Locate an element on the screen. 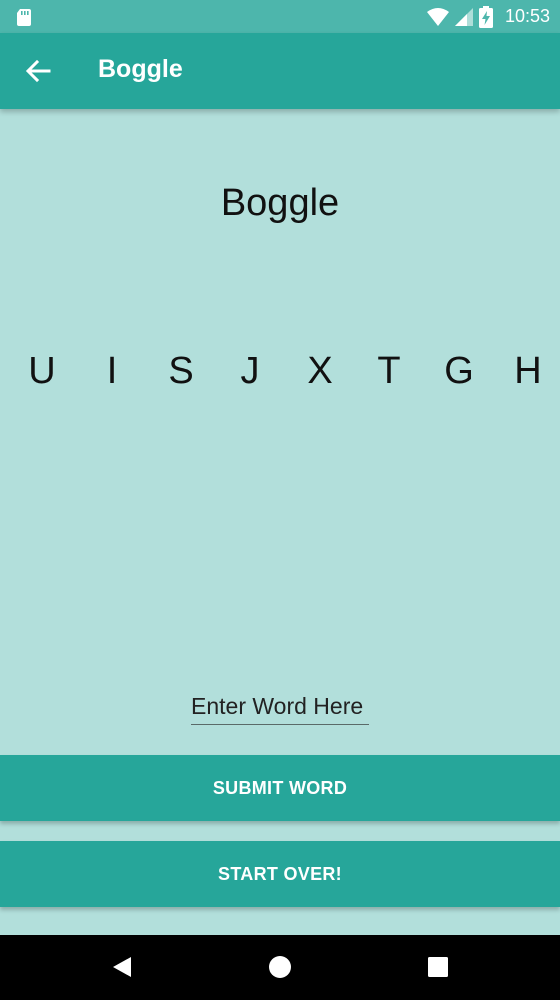  letter-row: U I S J X T G H is located at coordinates (280, 374).